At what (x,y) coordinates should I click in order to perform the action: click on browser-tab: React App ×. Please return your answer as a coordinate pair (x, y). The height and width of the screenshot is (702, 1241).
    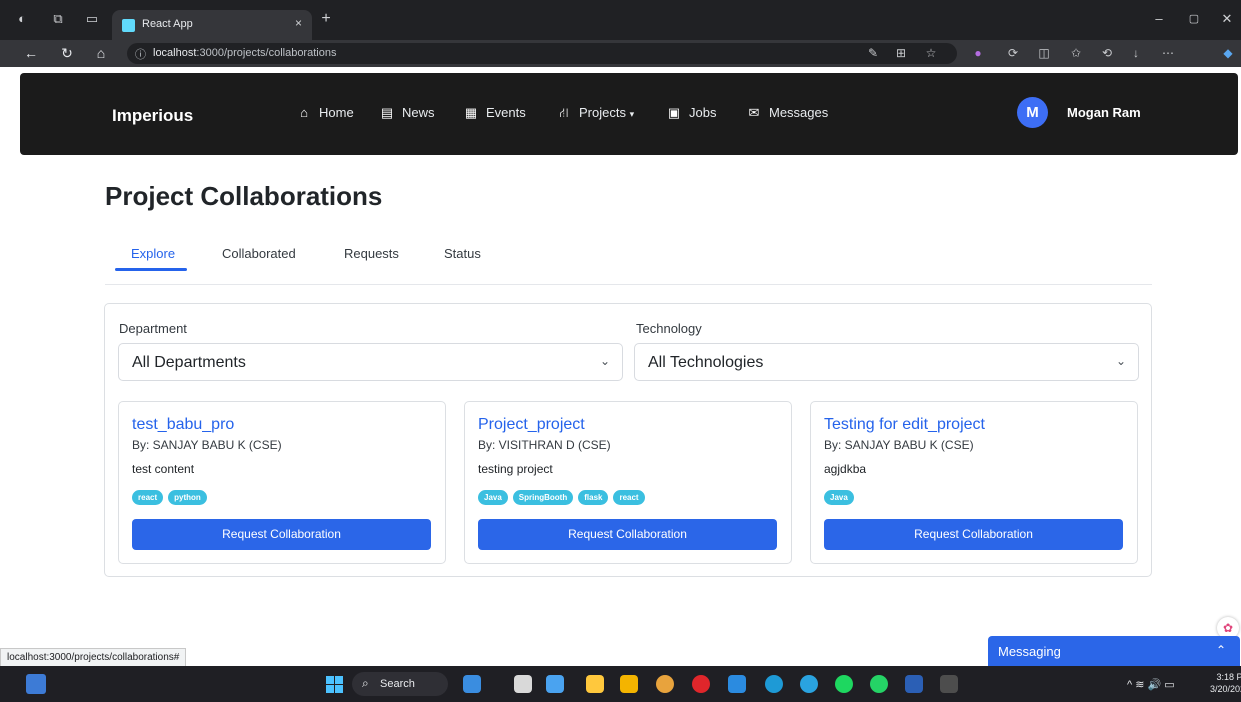
    Looking at the image, I should click on (212, 25).